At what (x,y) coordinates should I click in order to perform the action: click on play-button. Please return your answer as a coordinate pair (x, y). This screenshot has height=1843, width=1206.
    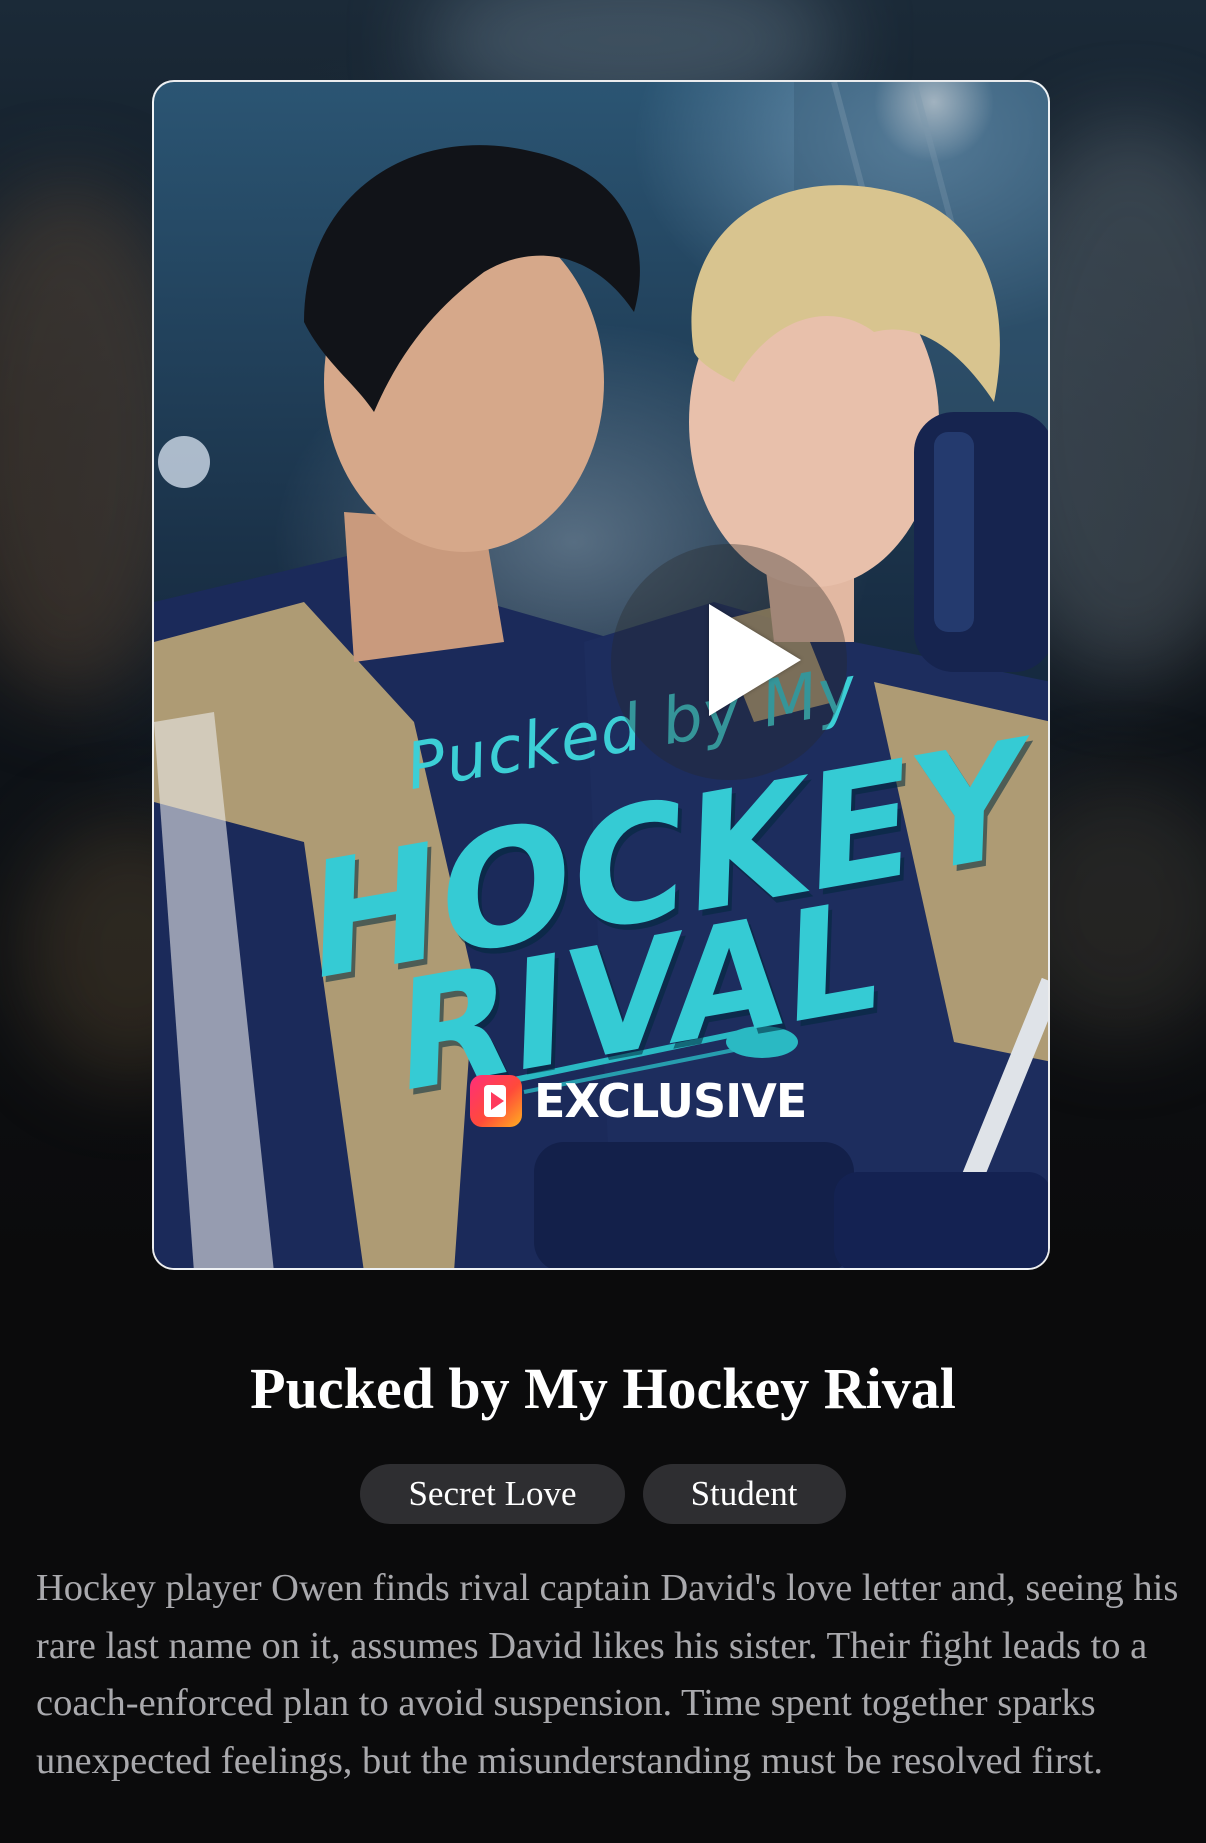
    Looking at the image, I should click on (729, 662).